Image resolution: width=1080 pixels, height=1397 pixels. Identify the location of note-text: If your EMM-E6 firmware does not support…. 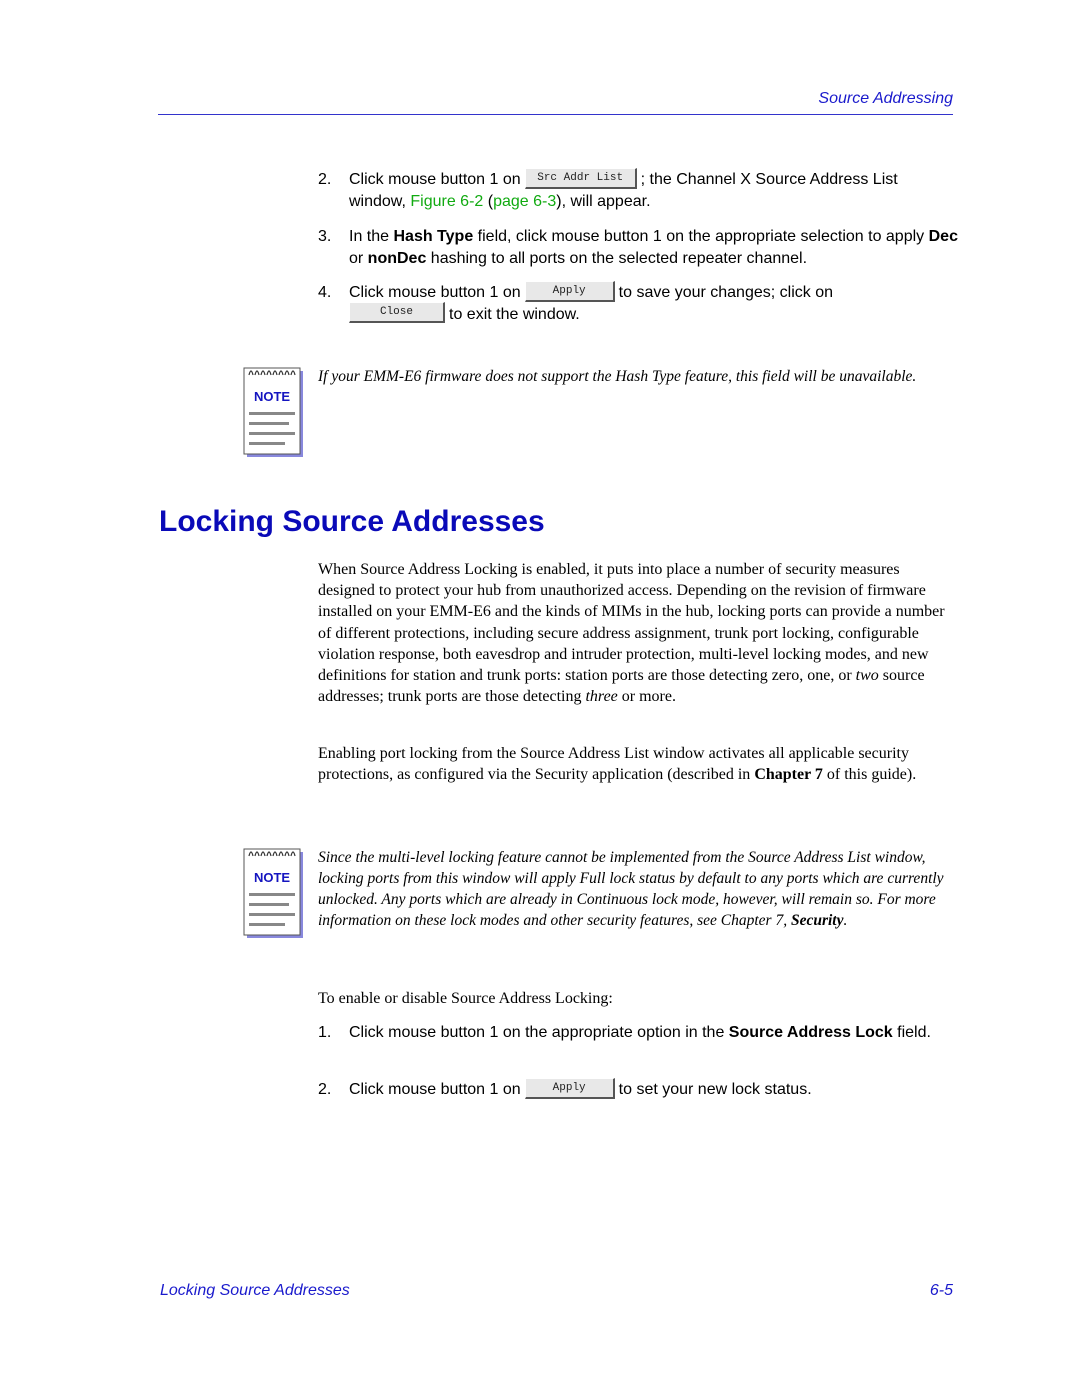
(617, 376).